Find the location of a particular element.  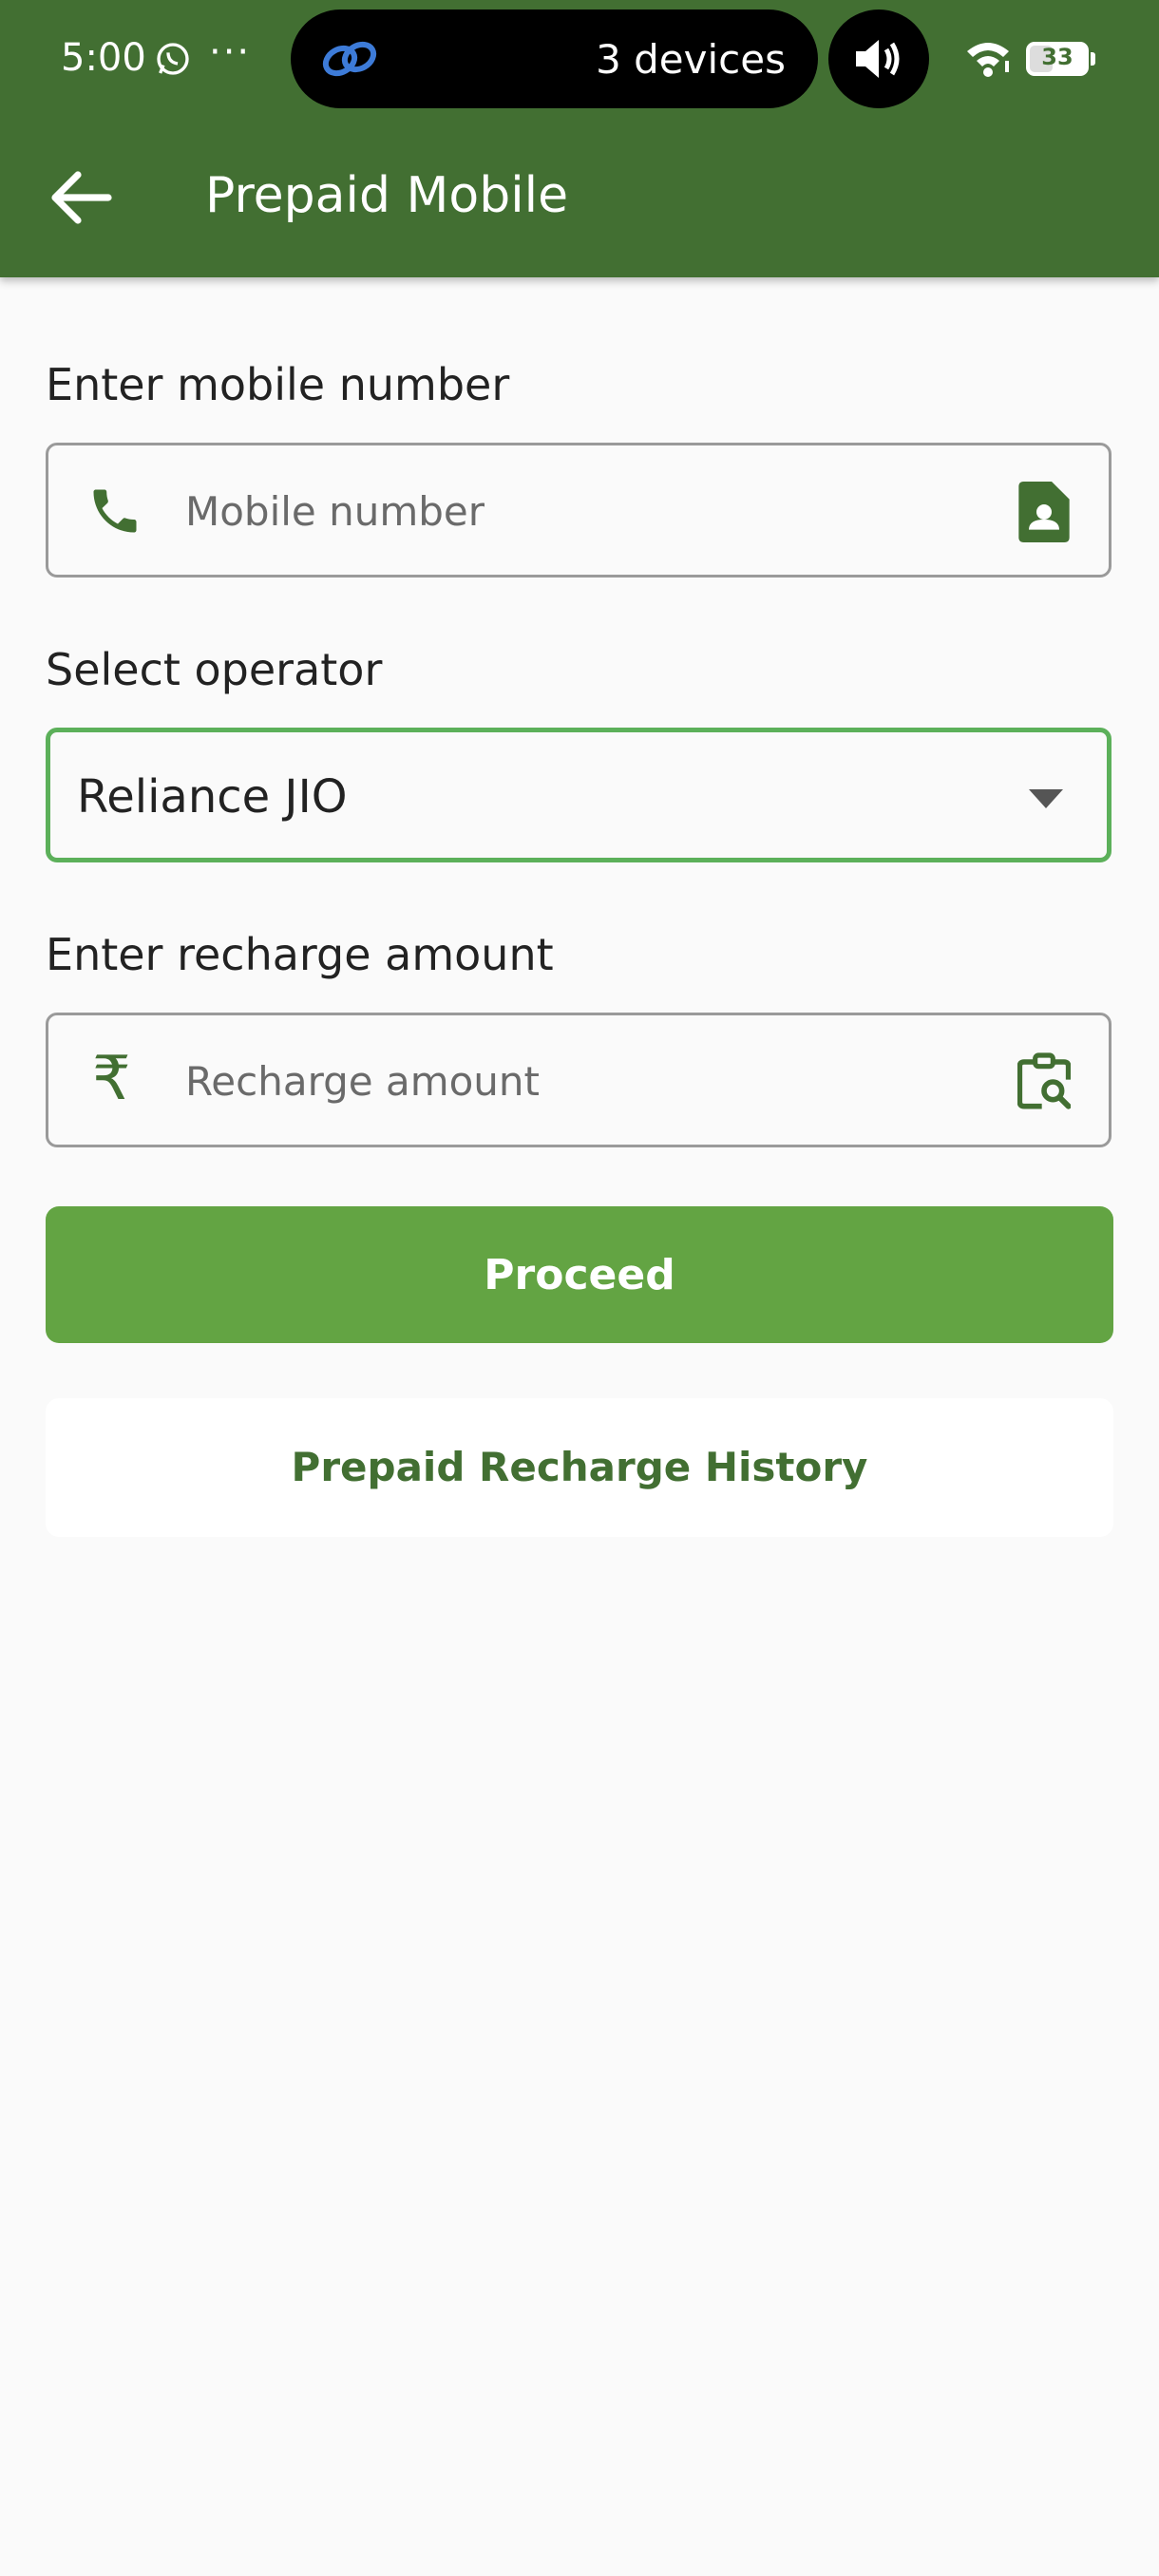

back-arrow-icon is located at coordinates (80, 197).